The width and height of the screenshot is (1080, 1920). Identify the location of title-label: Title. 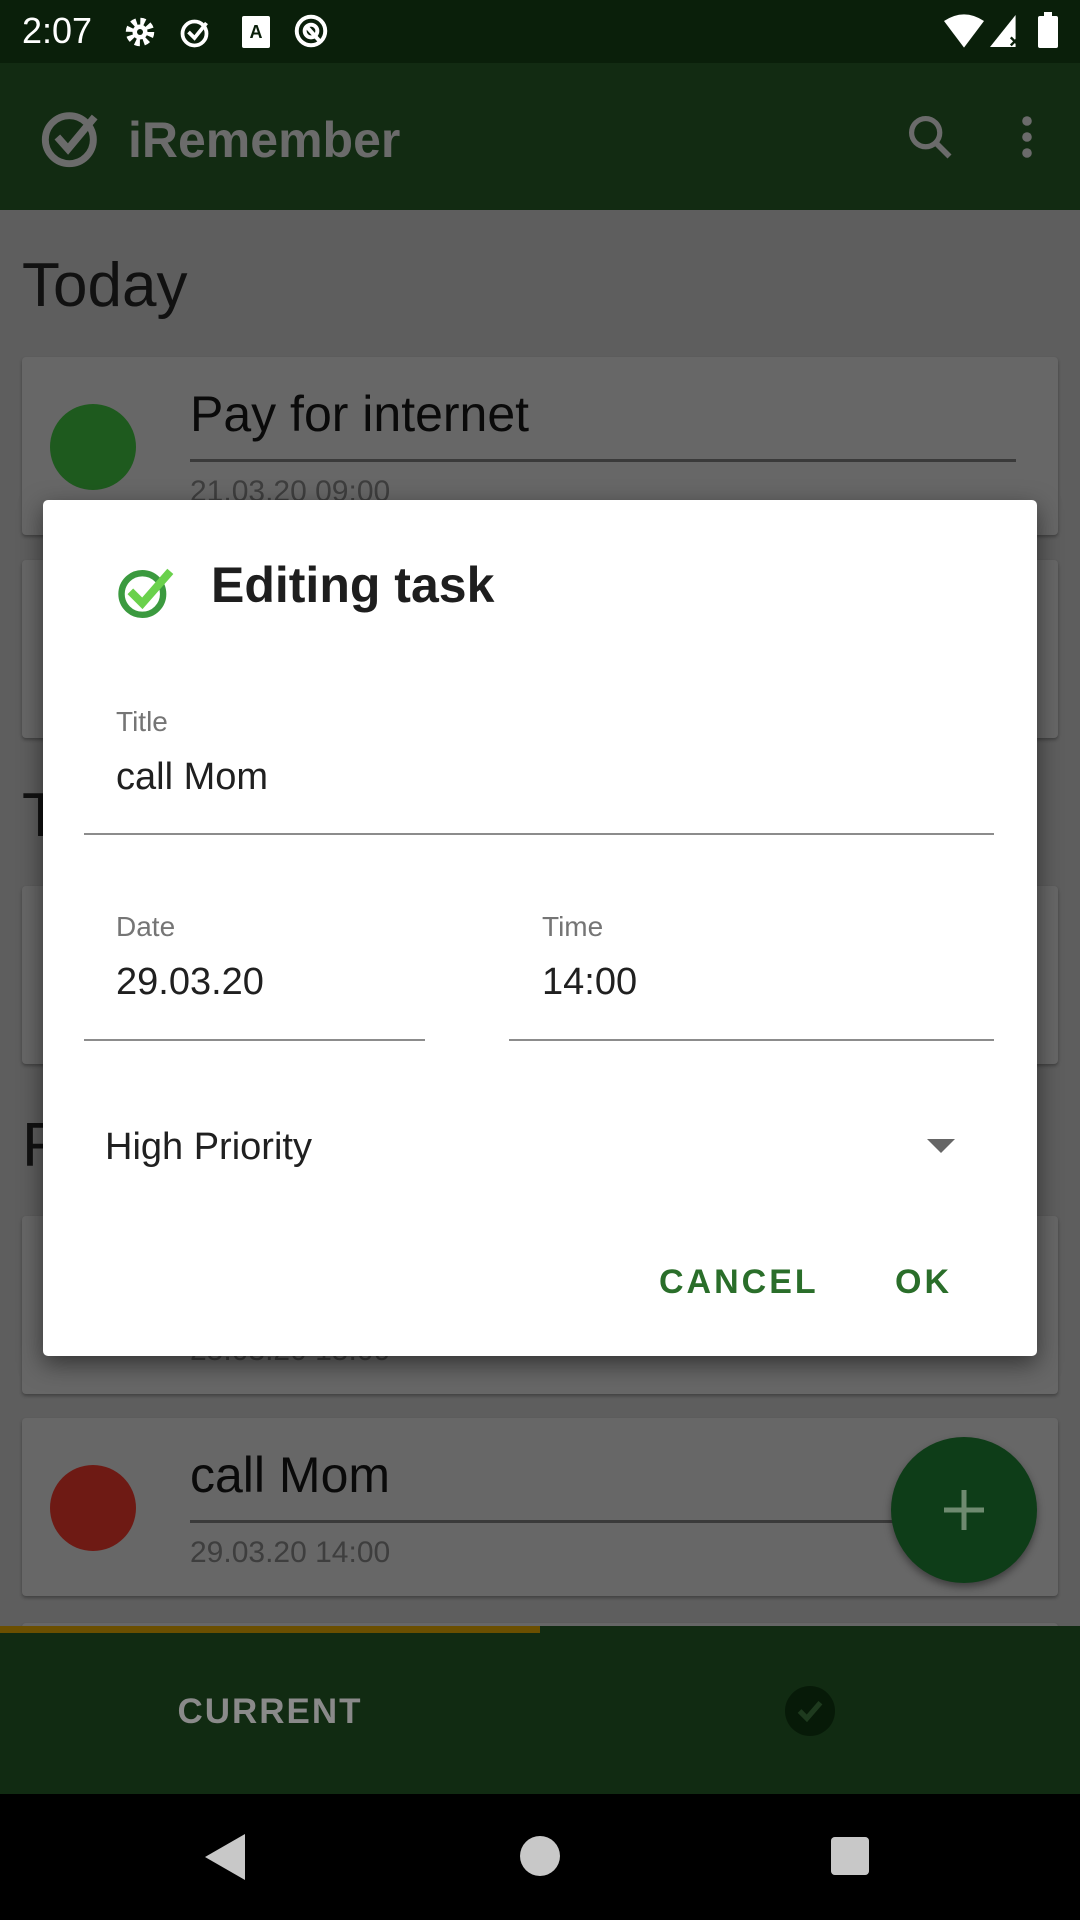
(142, 721).